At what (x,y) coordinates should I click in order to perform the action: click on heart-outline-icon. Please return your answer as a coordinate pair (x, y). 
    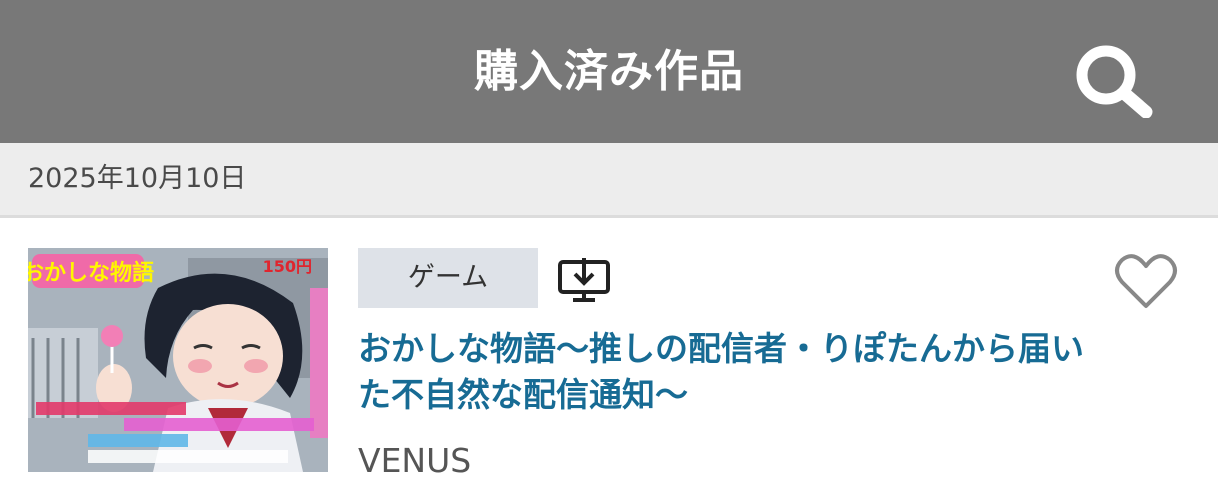
    Looking at the image, I should click on (1146, 281).